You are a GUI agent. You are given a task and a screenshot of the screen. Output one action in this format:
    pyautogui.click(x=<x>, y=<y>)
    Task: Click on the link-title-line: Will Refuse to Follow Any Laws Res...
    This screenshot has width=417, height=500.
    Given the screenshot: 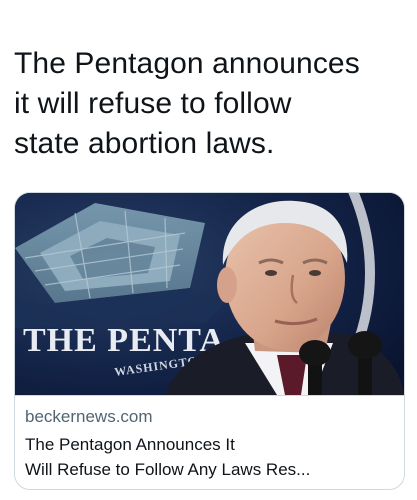 What is the action you would take?
    pyautogui.click(x=168, y=469)
    